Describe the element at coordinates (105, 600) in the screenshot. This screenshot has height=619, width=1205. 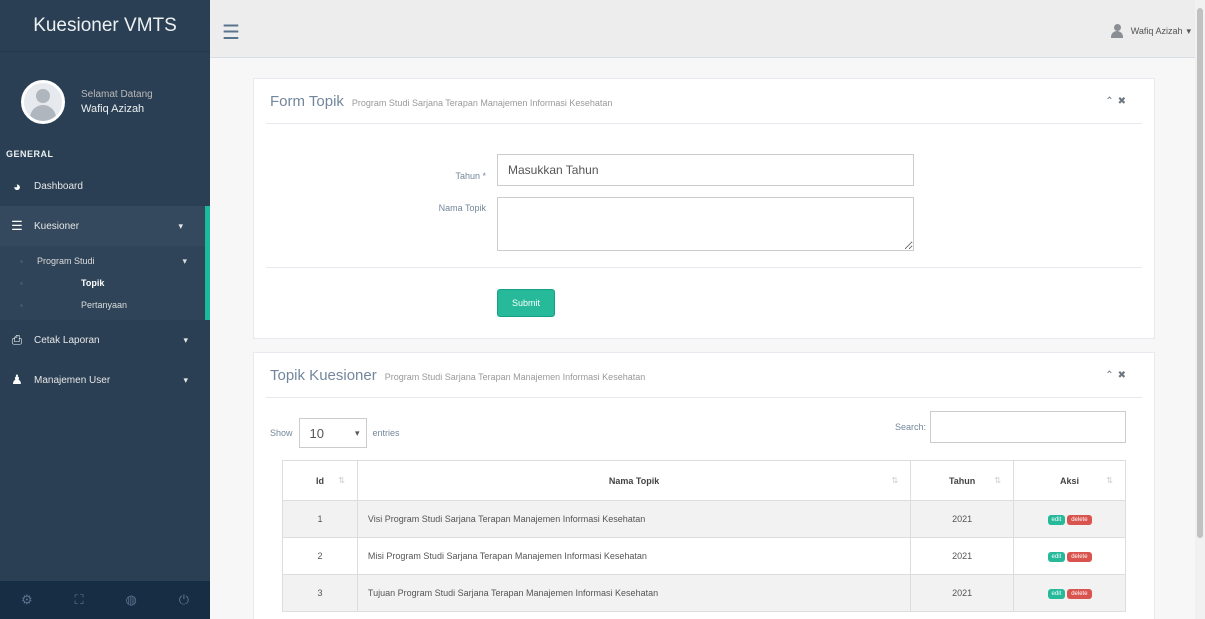
I see `sidebar-footer: ⚙ ⛶ ◍ ⏻` at that location.